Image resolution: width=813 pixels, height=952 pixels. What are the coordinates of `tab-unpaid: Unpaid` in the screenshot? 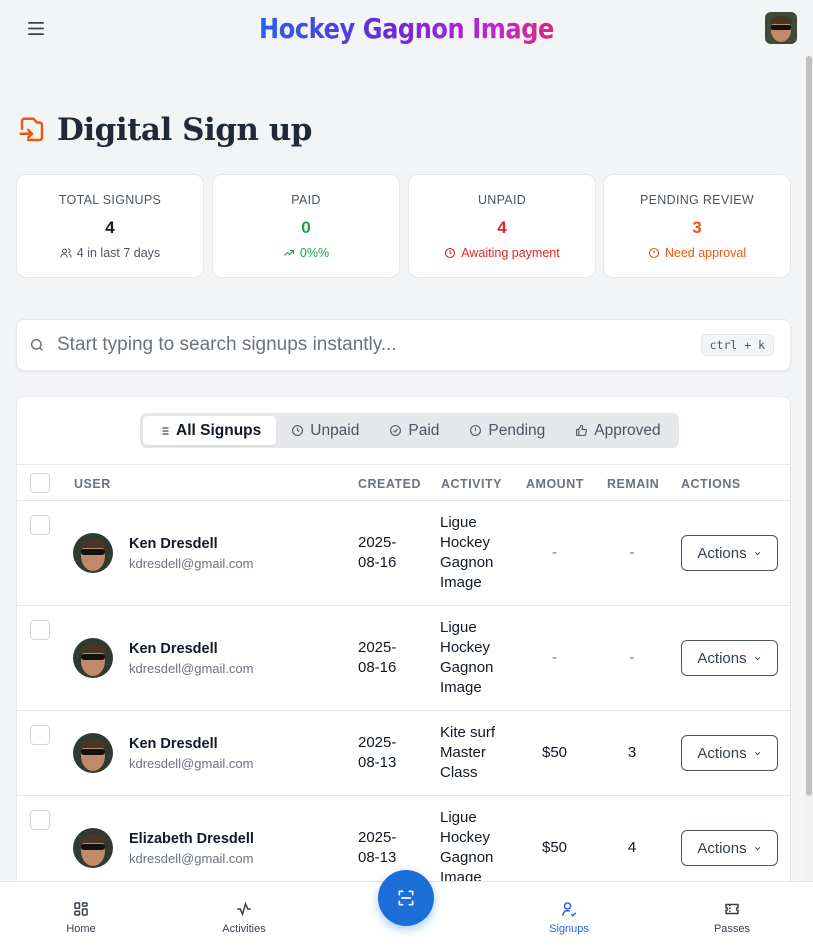 It's located at (325, 430).